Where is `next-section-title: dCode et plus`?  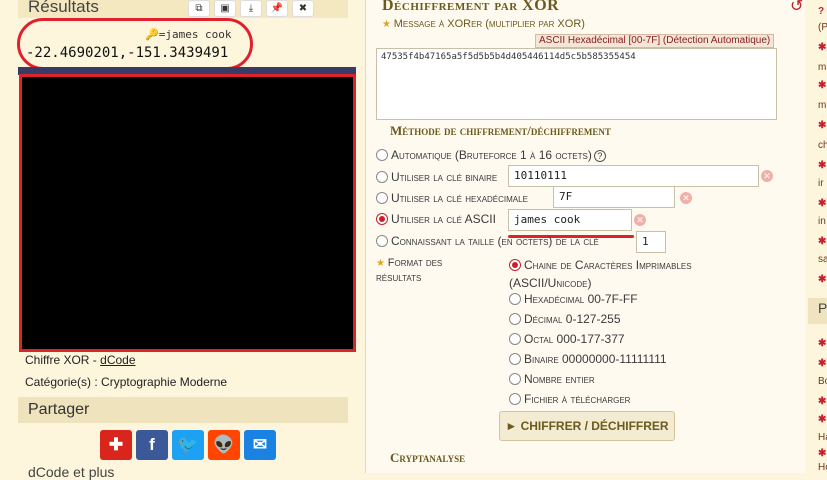
next-section-title: dCode et plus is located at coordinates (71, 472).